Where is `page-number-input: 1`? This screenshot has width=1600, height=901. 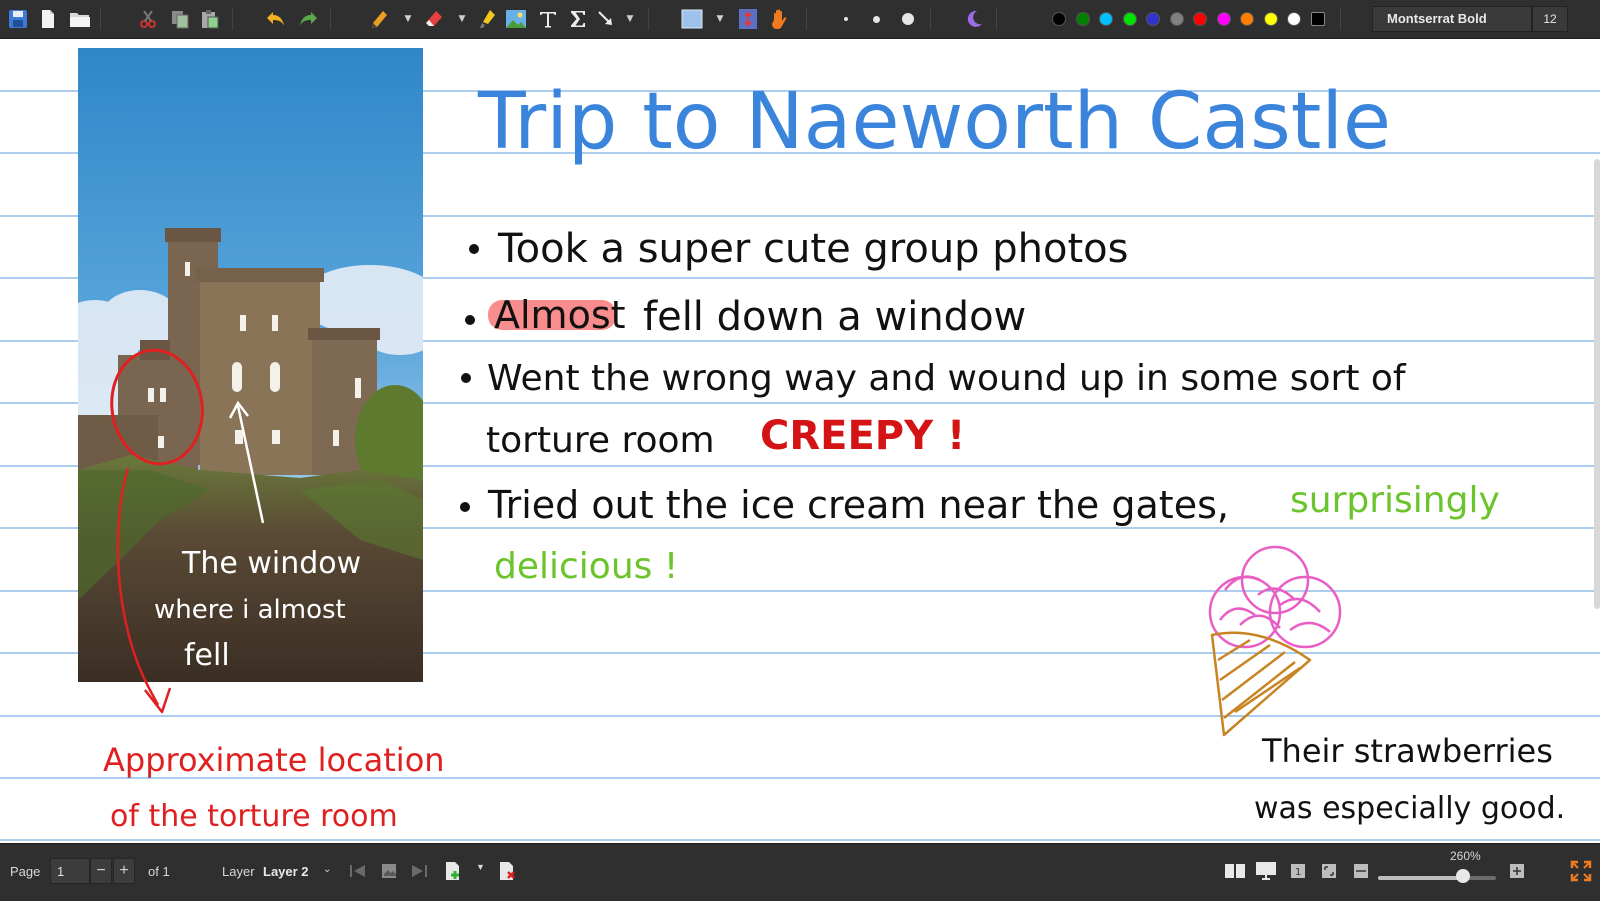
page-number-input: 1 is located at coordinates (70, 871).